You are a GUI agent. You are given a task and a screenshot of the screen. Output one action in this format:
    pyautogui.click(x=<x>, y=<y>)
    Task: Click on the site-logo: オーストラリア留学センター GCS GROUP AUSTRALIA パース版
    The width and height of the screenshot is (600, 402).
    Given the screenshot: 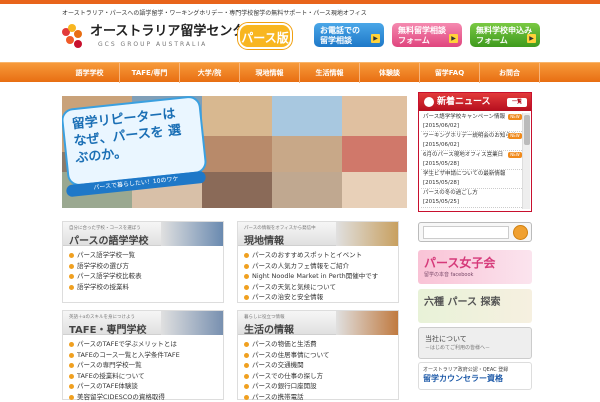 What is the action you would take?
    pyautogui.click(x=177, y=37)
    